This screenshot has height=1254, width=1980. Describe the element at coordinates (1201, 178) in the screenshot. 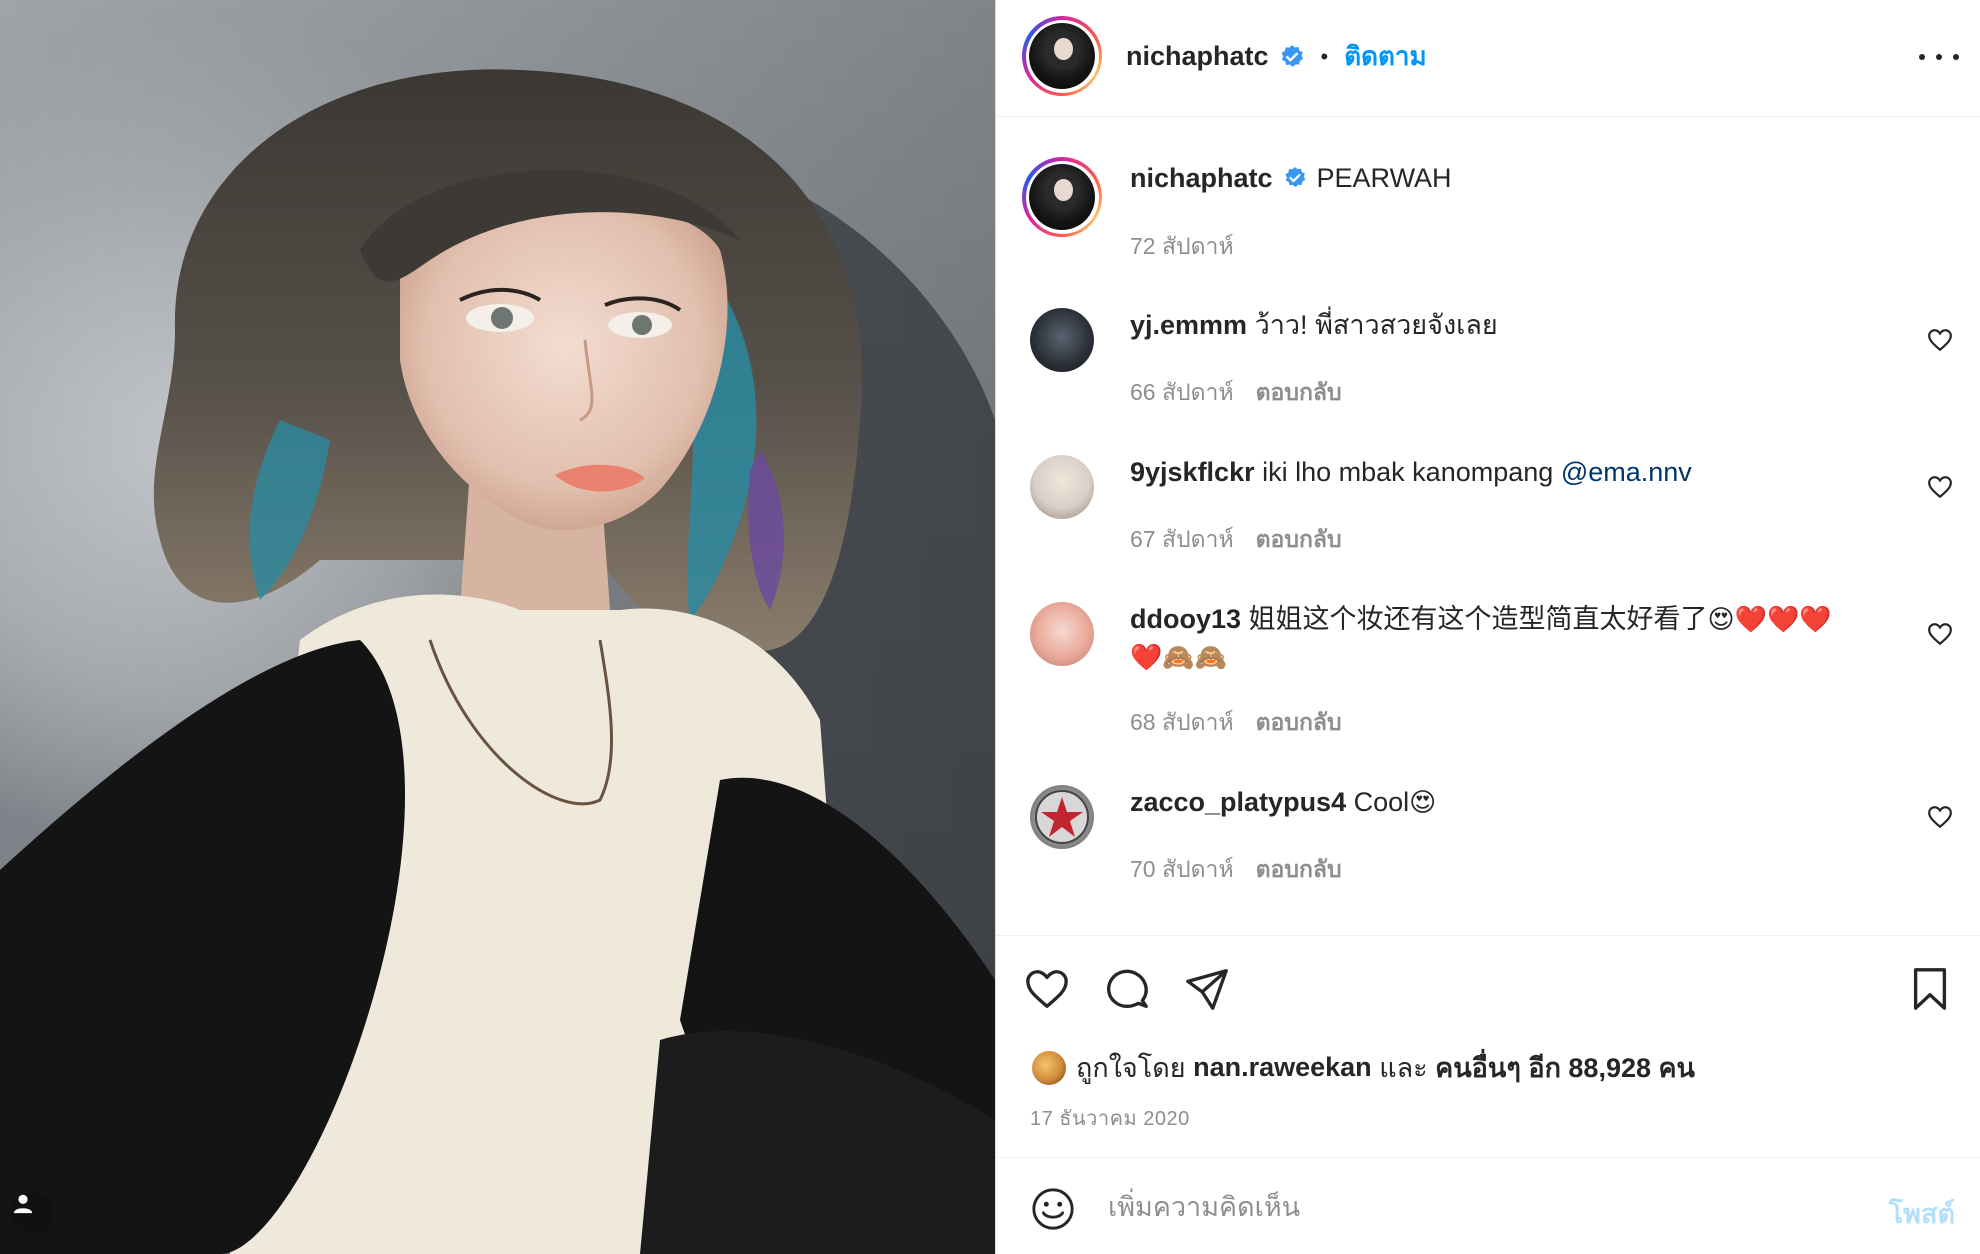

I see `caption-username: nichaphatc` at that location.